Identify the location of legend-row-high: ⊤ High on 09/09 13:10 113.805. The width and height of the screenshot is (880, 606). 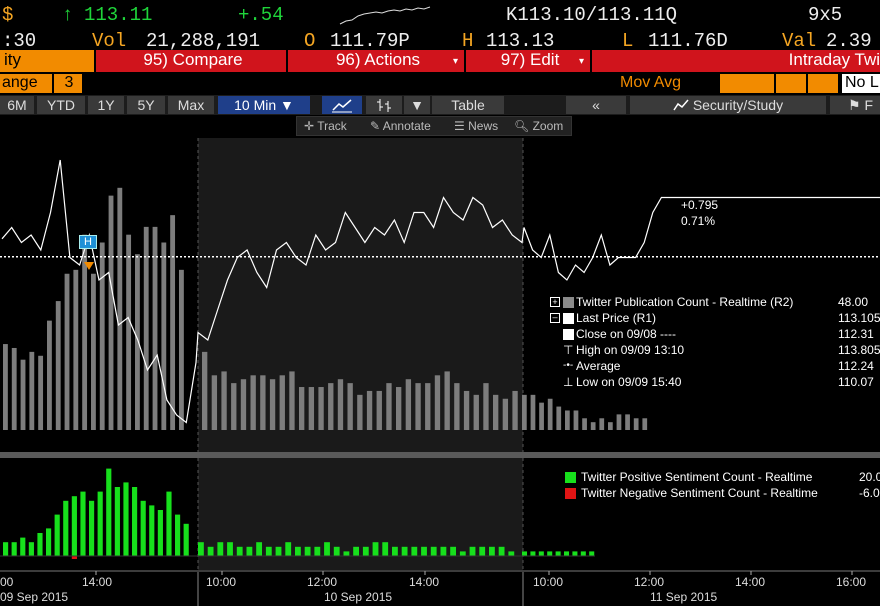
(713, 351).